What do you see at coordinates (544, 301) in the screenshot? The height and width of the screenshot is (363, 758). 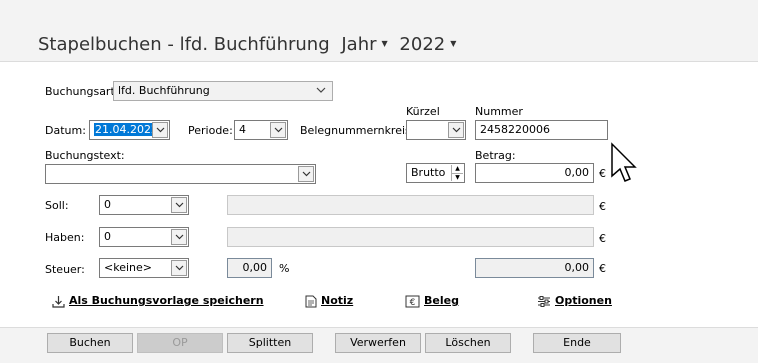 I see `settings-sliders-icon` at bounding box center [544, 301].